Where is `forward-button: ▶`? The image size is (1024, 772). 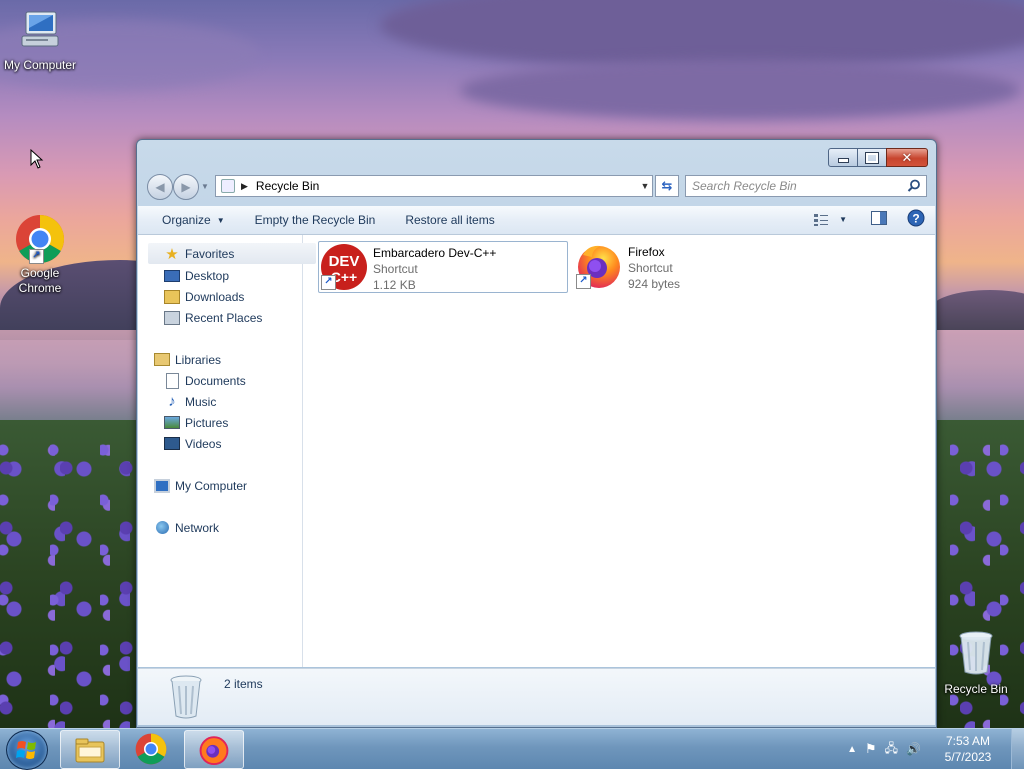 forward-button: ▶ is located at coordinates (186, 187).